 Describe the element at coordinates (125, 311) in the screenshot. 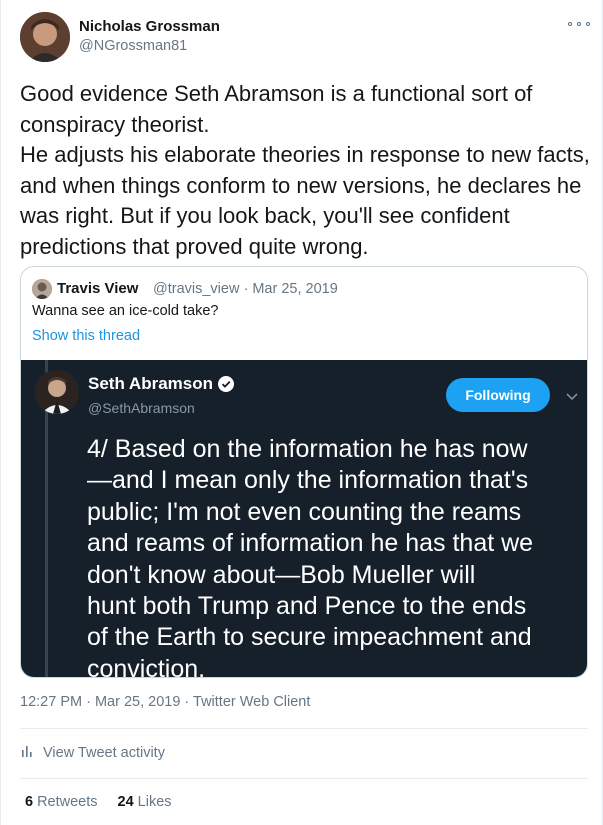

I see `quoted-text: Wanna see an ice-cold take?` at that location.